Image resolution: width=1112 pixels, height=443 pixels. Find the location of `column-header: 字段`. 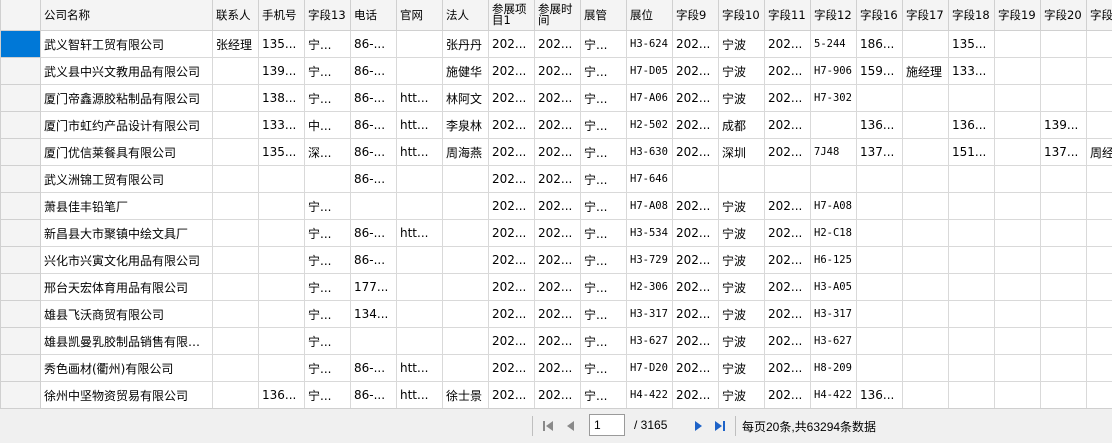

column-header: 字段 is located at coordinates (1099, 15).